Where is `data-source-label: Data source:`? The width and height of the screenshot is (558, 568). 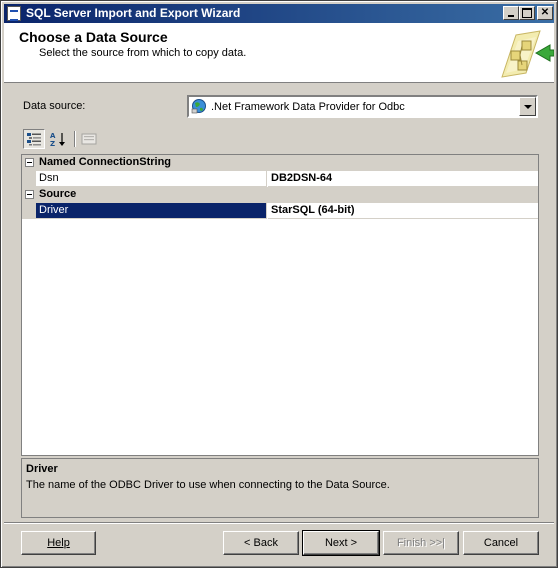
data-source-label: Data source: is located at coordinates (54, 106).